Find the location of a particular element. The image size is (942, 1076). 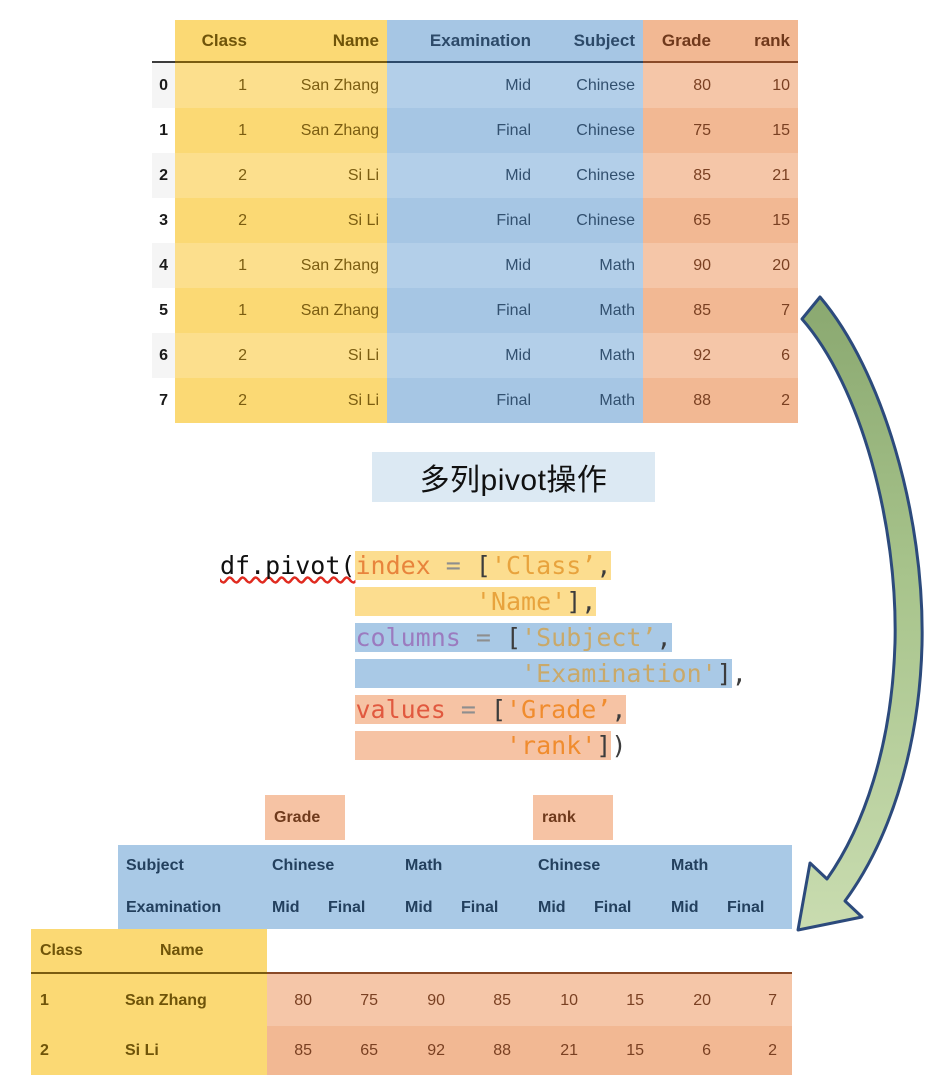

result-value-cell: 90 is located at coordinates (436, 1000).